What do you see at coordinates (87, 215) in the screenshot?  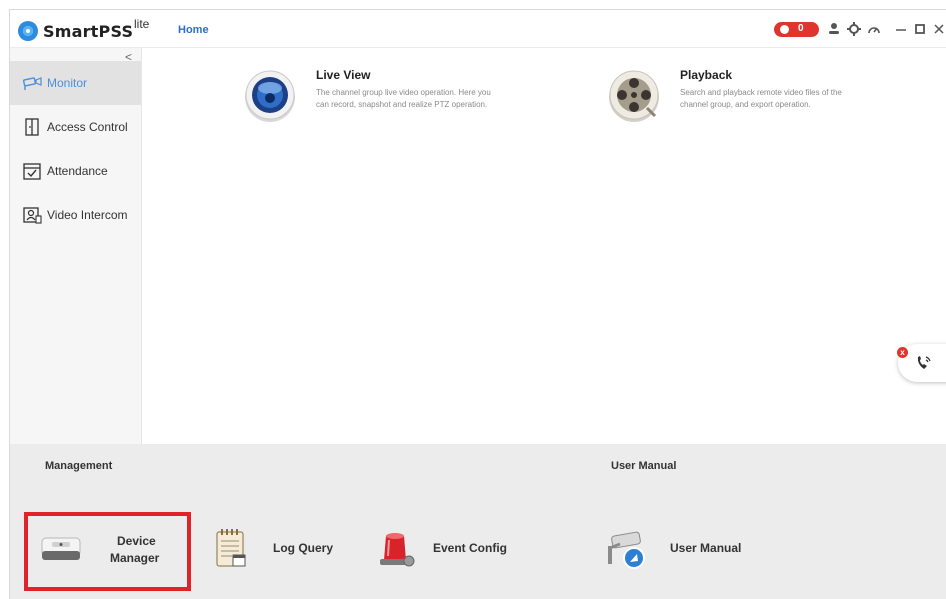 I see `sidebar-item-label: Video Intercom` at bounding box center [87, 215].